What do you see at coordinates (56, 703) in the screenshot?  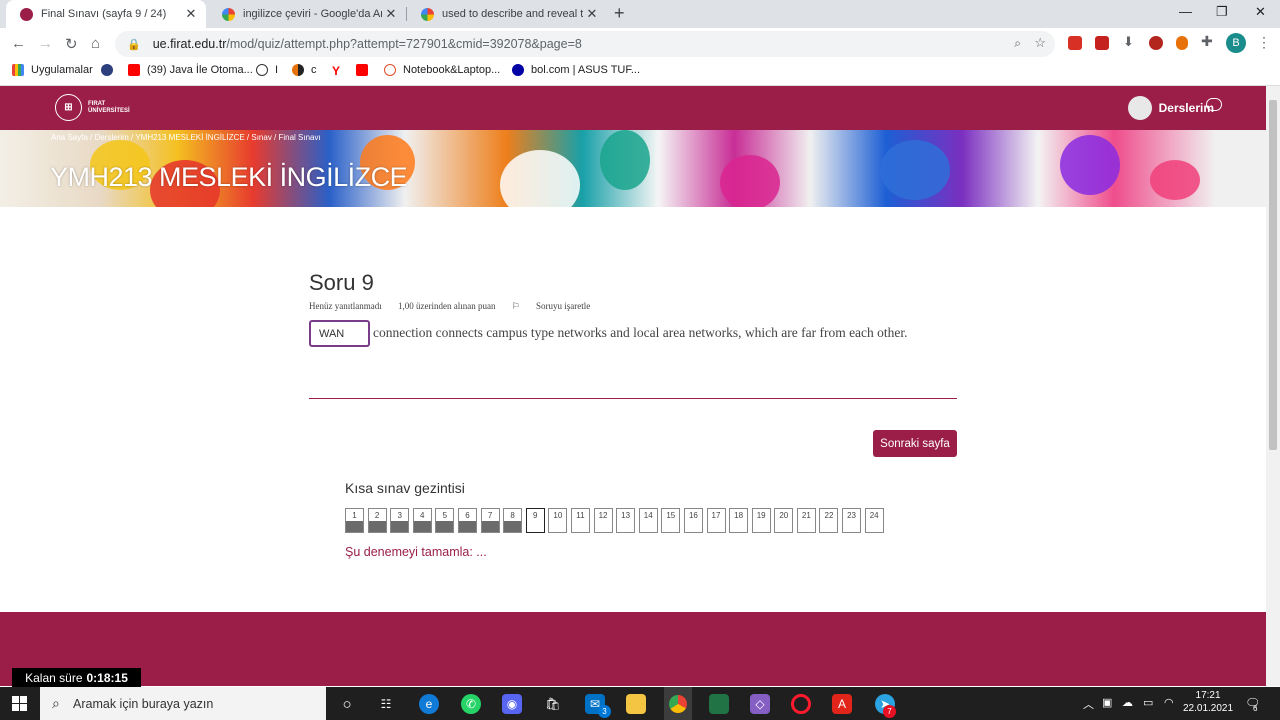 I see `search-icon: ⌕` at bounding box center [56, 703].